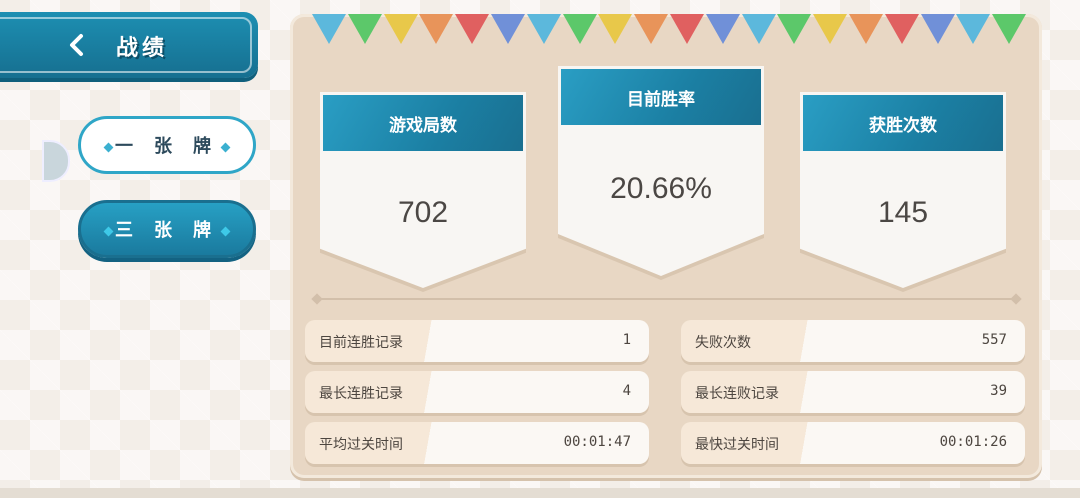 This screenshot has height=498, width=1080. I want to click on mode-one-card-button: 一 张 牌, so click(167, 145).